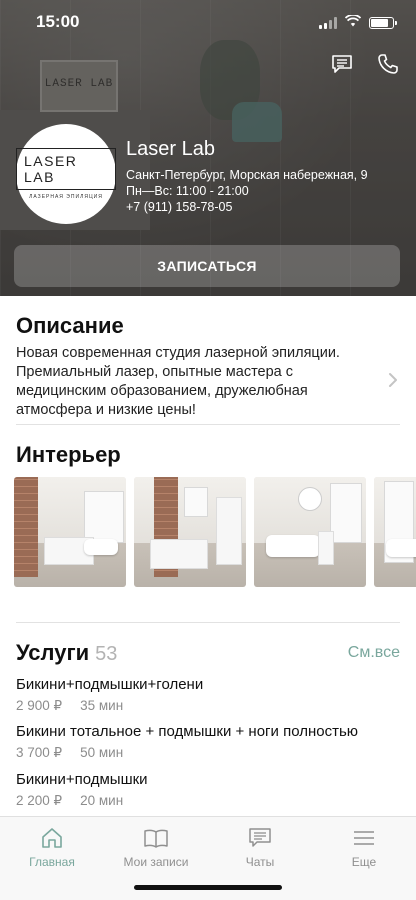 This screenshot has height=900, width=416. What do you see at coordinates (365, 64) in the screenshot?
I see `top-actions` at bounding box center [365, 64].